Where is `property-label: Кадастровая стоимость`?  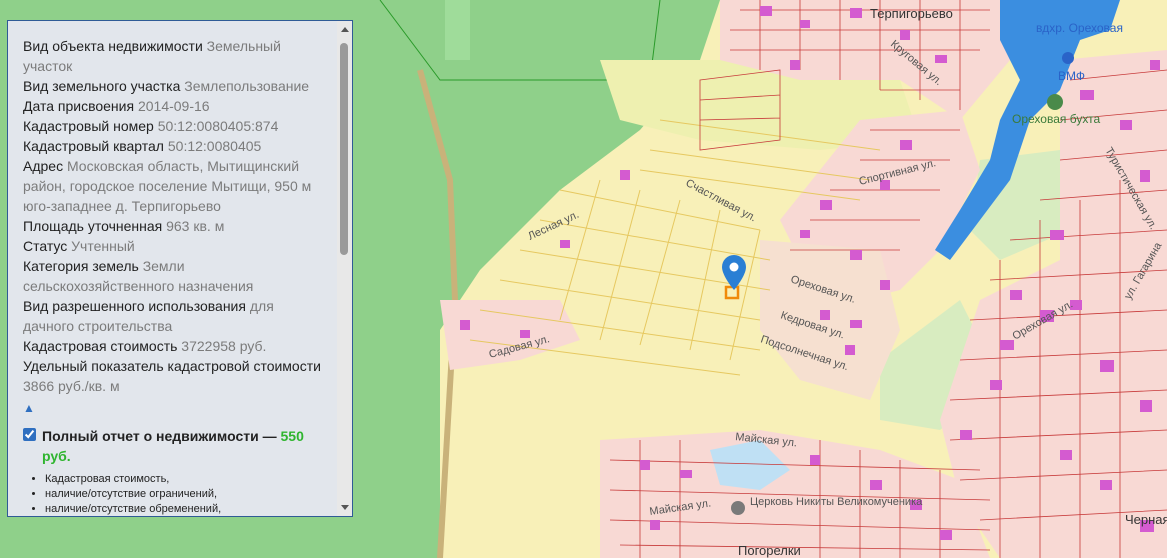
property-label: Кадастровая стоимость is located at coordinates (100, 346).